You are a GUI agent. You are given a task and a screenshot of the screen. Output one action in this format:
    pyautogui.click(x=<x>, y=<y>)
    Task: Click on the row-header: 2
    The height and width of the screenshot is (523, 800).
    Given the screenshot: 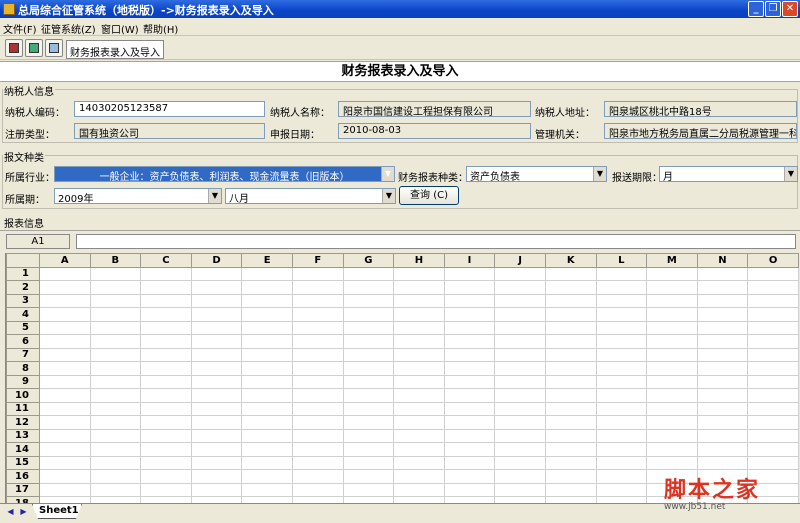 What is the action you would take?
    pyautogui.click(x=23, y=287)
    